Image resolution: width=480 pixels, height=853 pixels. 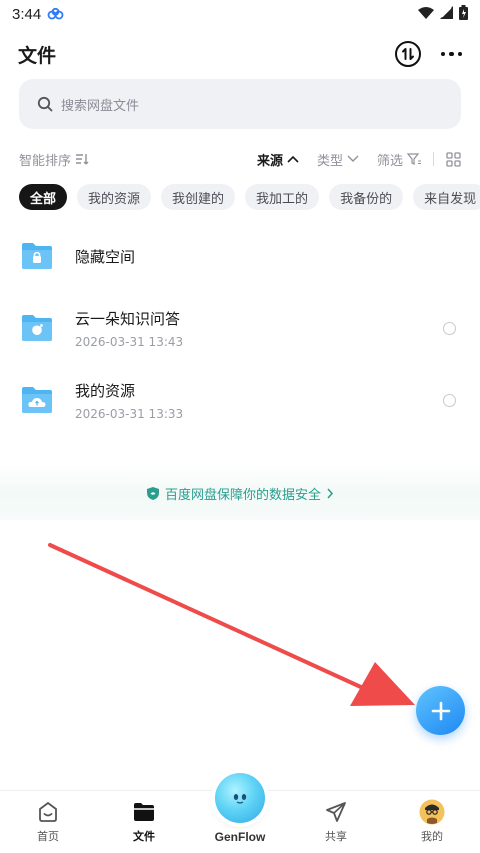 I want to click on smart-sort-label: 智能排序, so click(x=45, y=161).